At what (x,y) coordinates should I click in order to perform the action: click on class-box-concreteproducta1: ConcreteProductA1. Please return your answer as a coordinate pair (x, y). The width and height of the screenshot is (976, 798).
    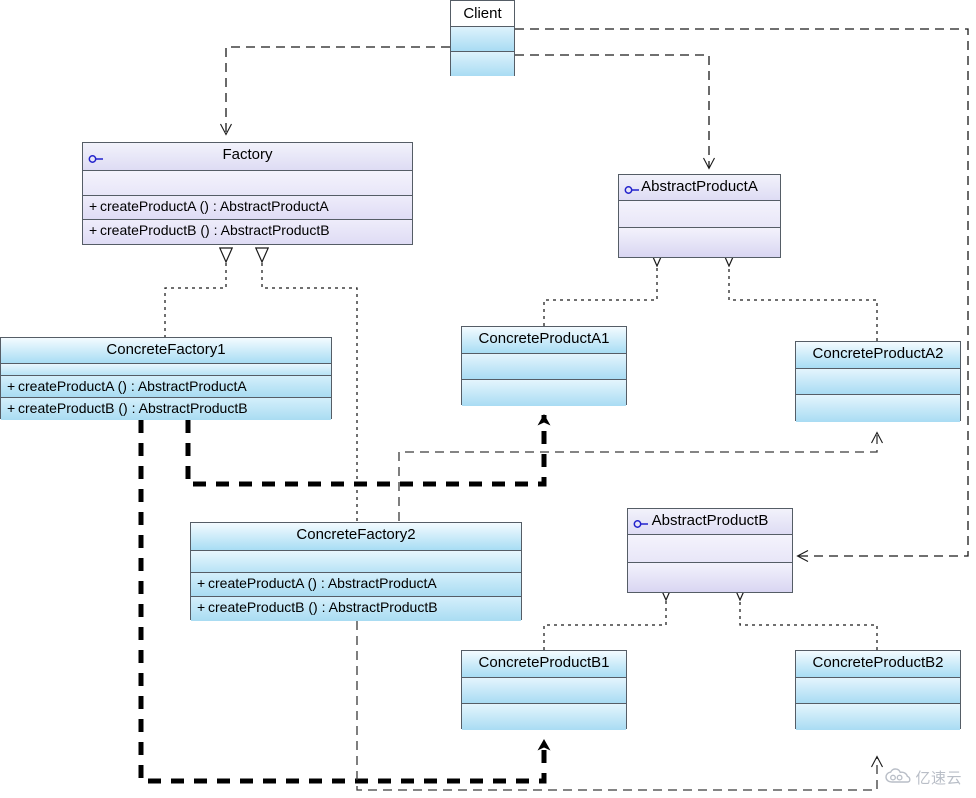
    Looking at the image, I should click on (544, 366).